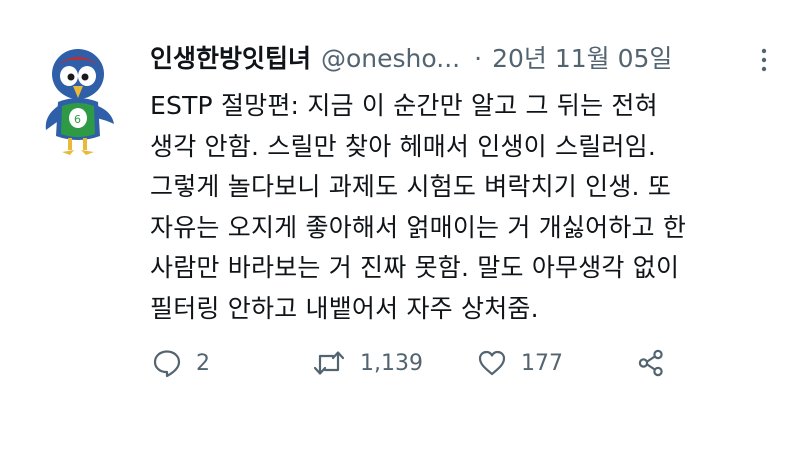 This screenshot has height=450, width=800. I want to click on tweet-date: 20년 11월 05일, so click(582, 59).